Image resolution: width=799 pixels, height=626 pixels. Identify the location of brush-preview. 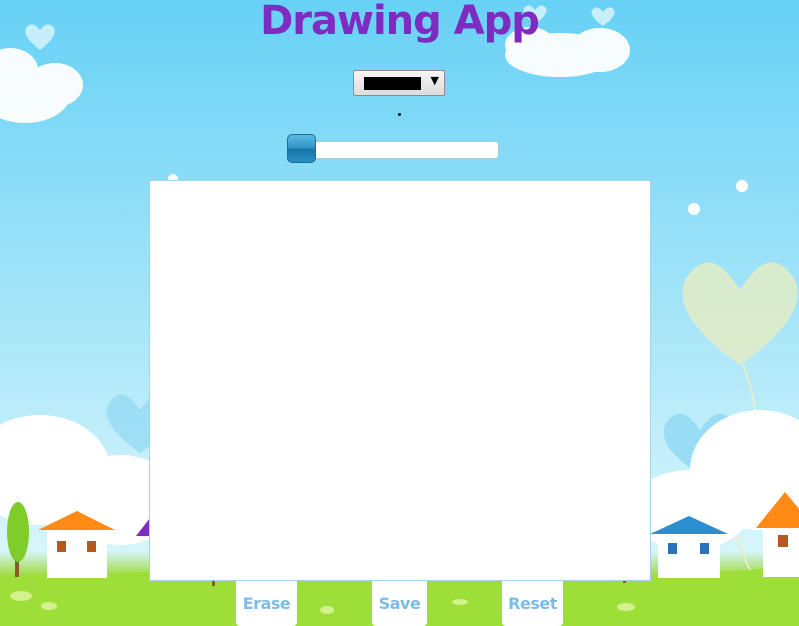
(399, 114).